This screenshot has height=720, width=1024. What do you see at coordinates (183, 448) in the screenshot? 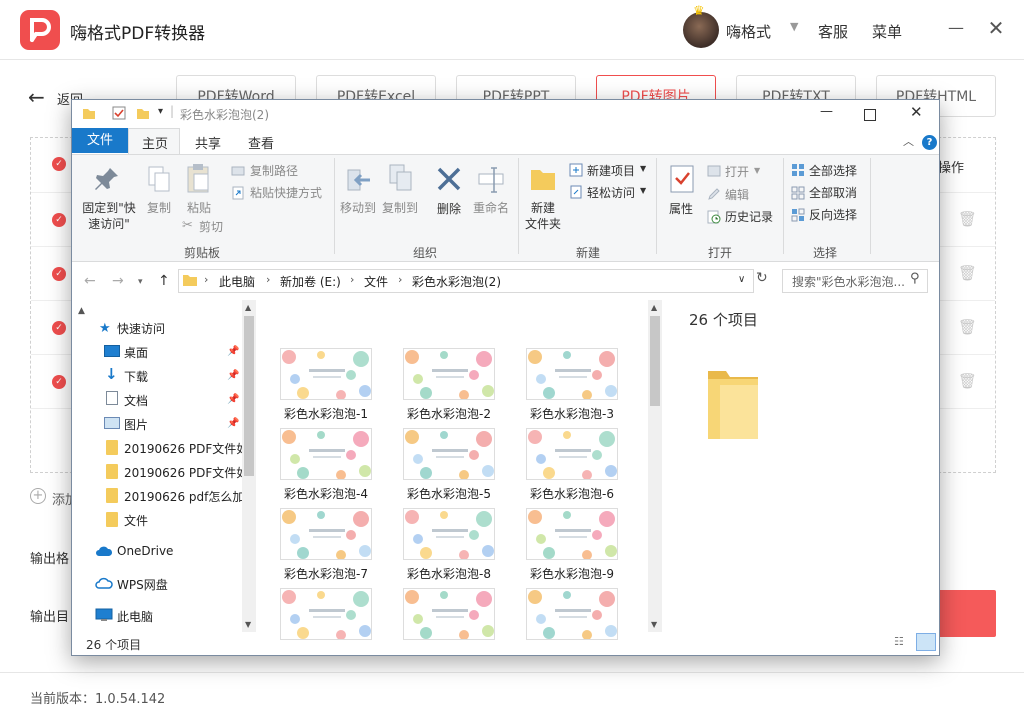
I see `nav-item-folder-1: 20190626 PDF文件如` at bounding box center [183, 448].